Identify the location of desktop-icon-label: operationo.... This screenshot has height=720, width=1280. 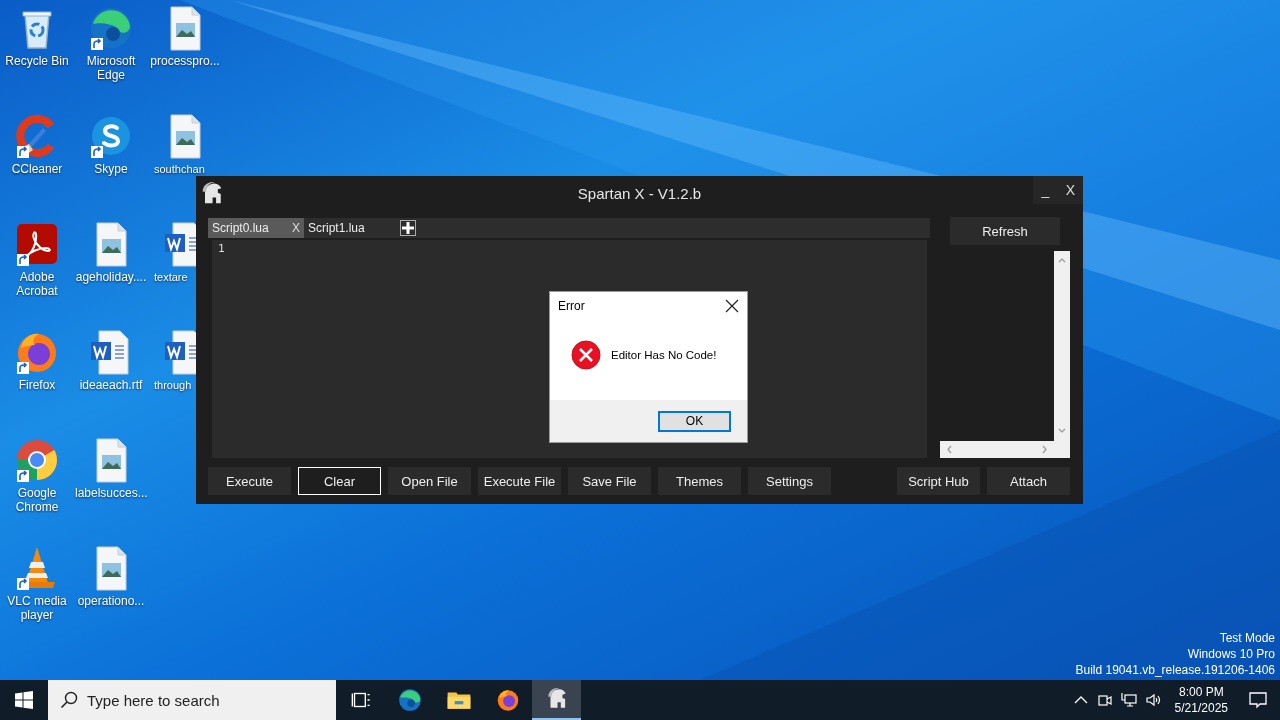
(111, 601).